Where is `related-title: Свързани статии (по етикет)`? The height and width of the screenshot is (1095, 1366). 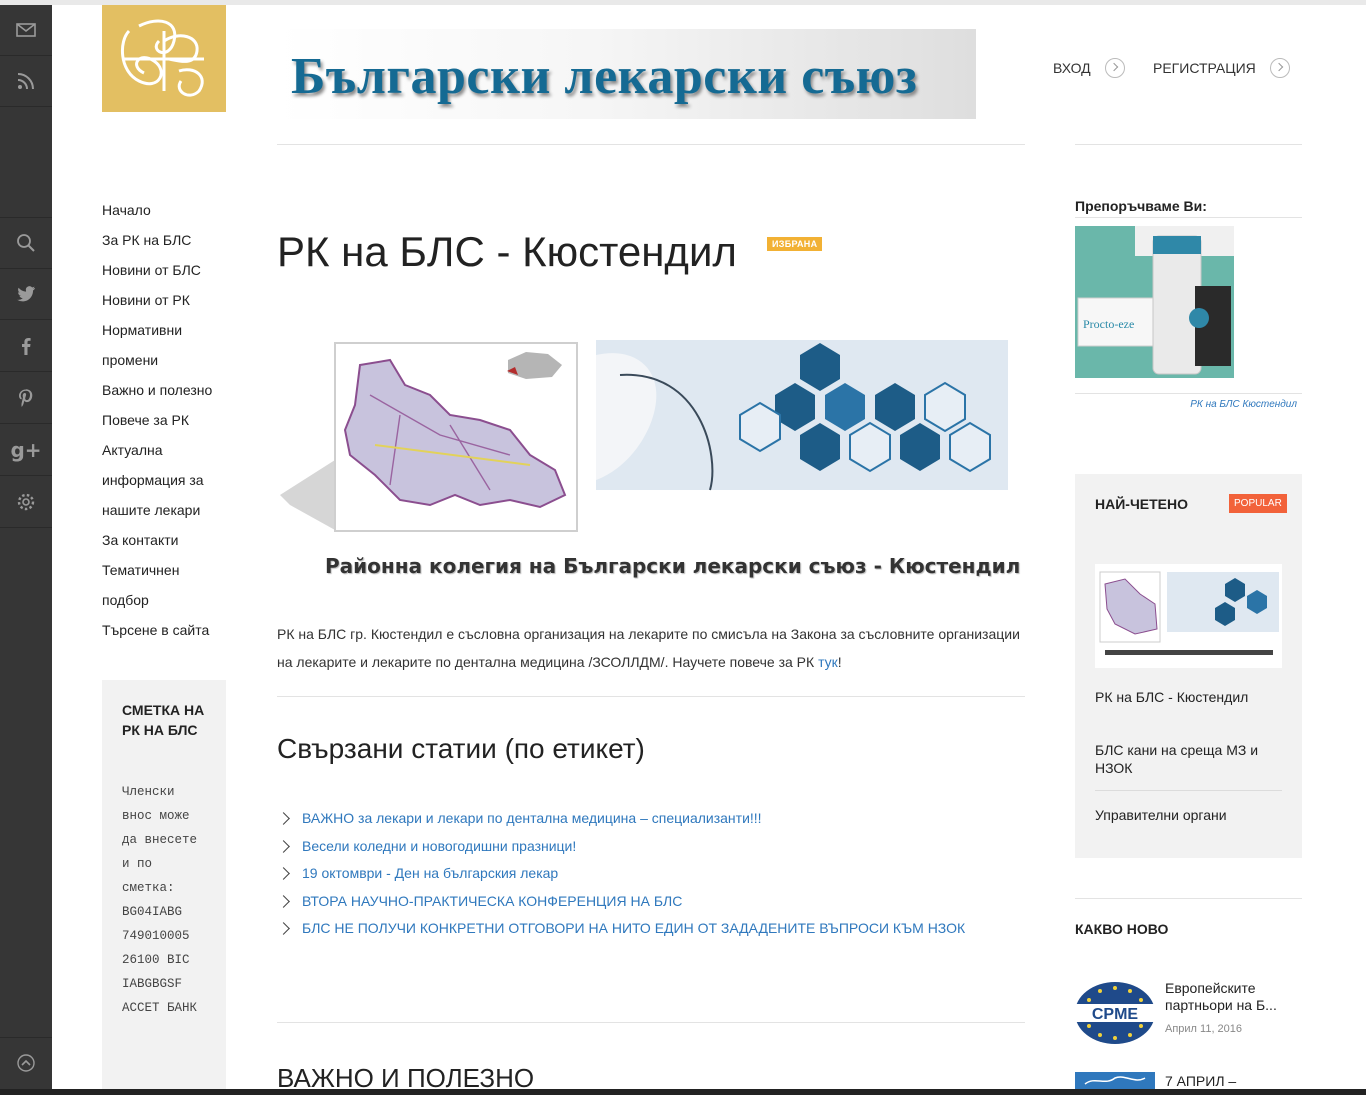 related-title: Свързани статии (по етикет) is located at coordinates (461, 748).